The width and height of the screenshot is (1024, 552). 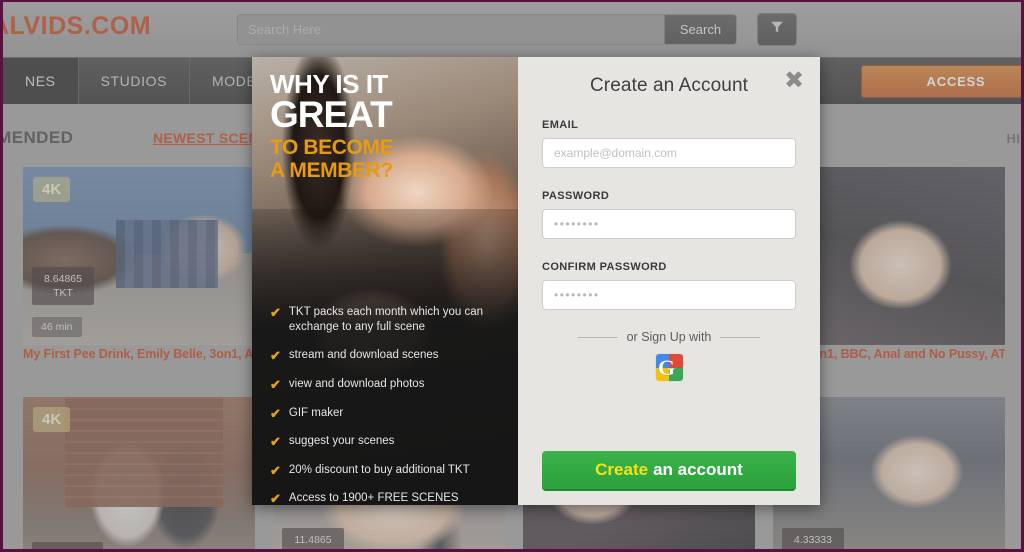 I want to click on feature-item: ✔ stream and download scenes, so click(x=389, y=356).